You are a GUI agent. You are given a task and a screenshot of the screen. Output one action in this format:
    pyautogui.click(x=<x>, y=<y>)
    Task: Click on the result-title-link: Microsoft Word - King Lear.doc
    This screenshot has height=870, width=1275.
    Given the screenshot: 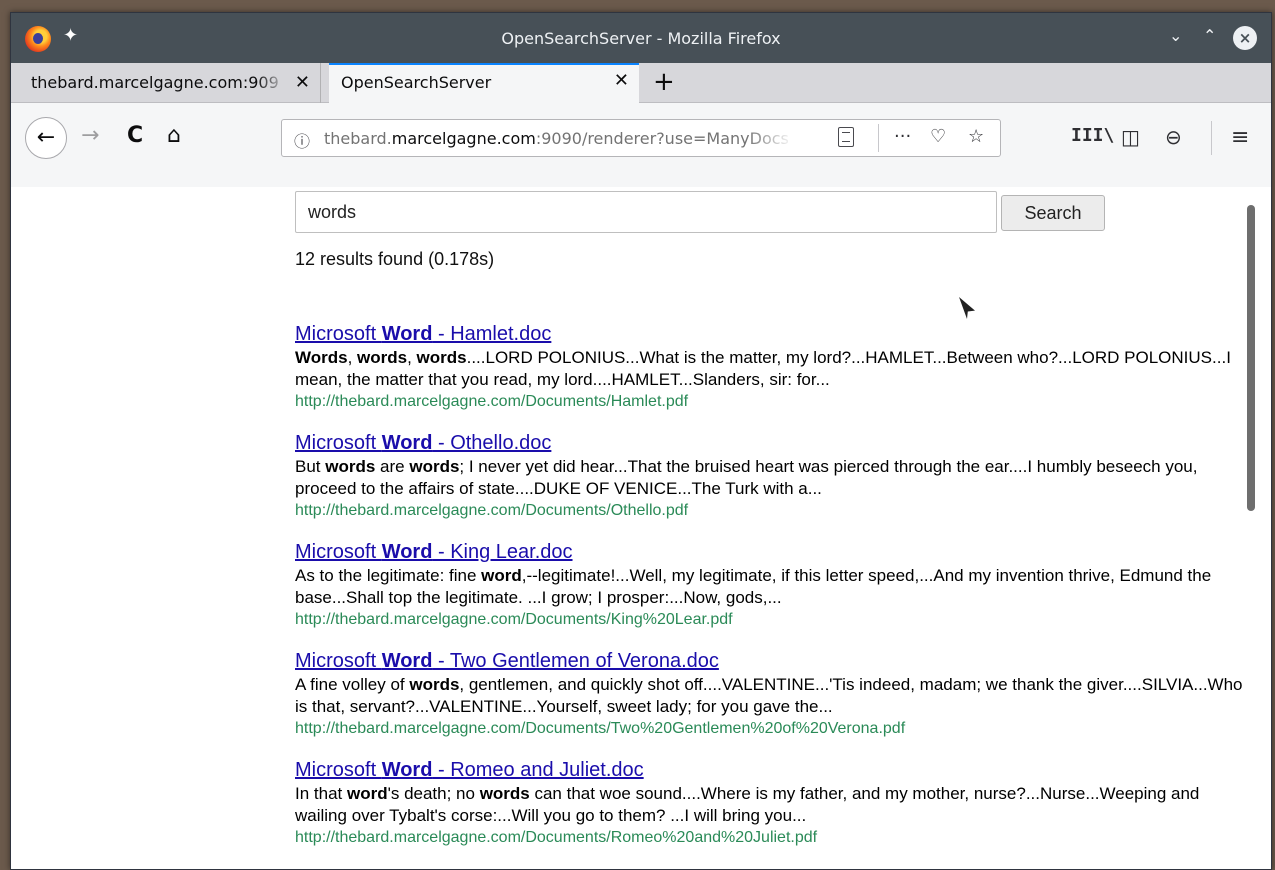 What is the action you would take?
    pyautogui.click(x=434, y=552)
    